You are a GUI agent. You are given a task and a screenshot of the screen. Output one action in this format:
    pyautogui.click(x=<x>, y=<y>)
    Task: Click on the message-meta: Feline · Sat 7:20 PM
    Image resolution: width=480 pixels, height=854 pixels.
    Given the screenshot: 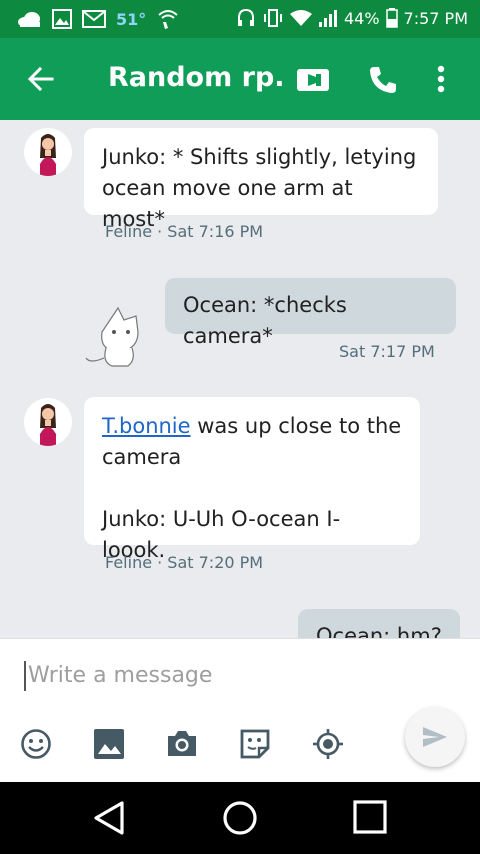 What is the action you would take?
    pyautogui.click(x=184, y=562)
    